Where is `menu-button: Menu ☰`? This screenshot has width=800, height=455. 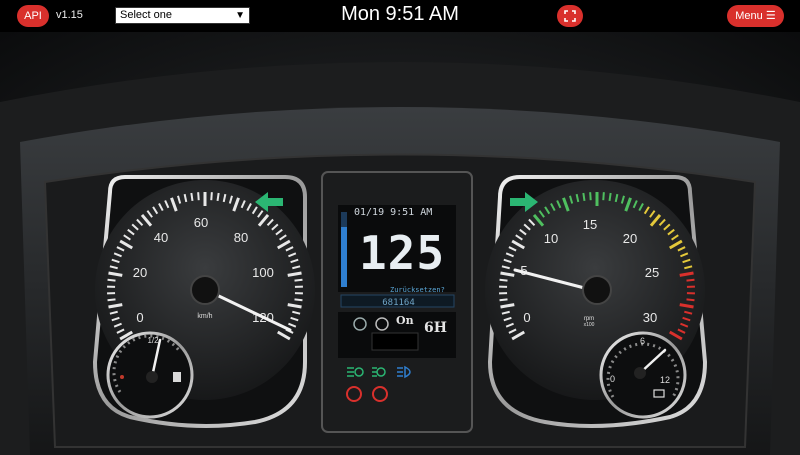 menu-button: Menu ☰ is located at coordinates (755, 16).